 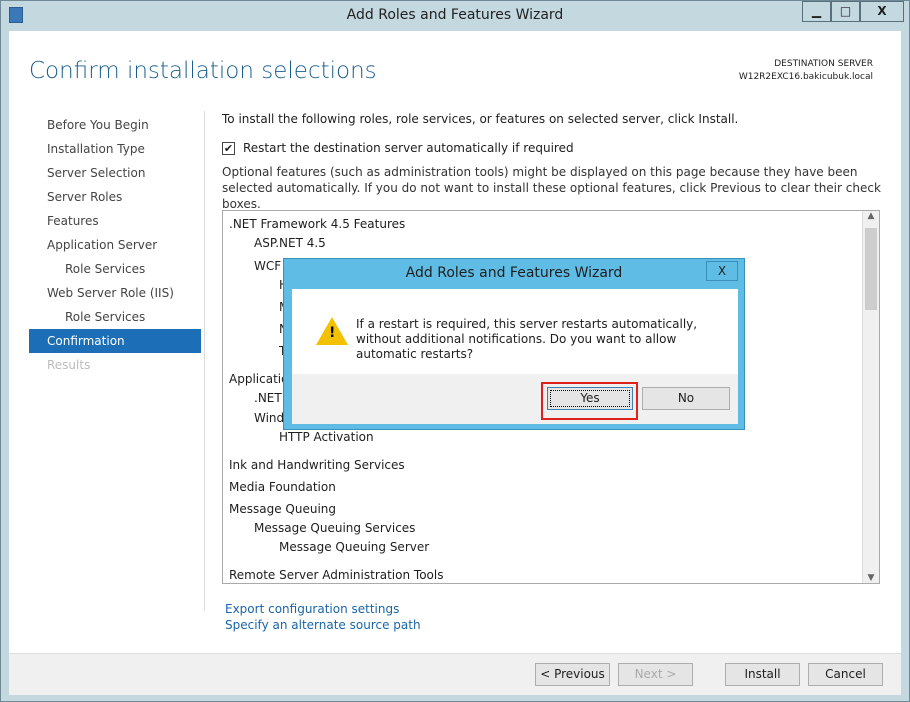 What do you see at coordinates (805, 77) in the screenshot?
I see `destination-server-name: W12R2EXC16.bakicubuk.local` at bounding box center [805, 77].